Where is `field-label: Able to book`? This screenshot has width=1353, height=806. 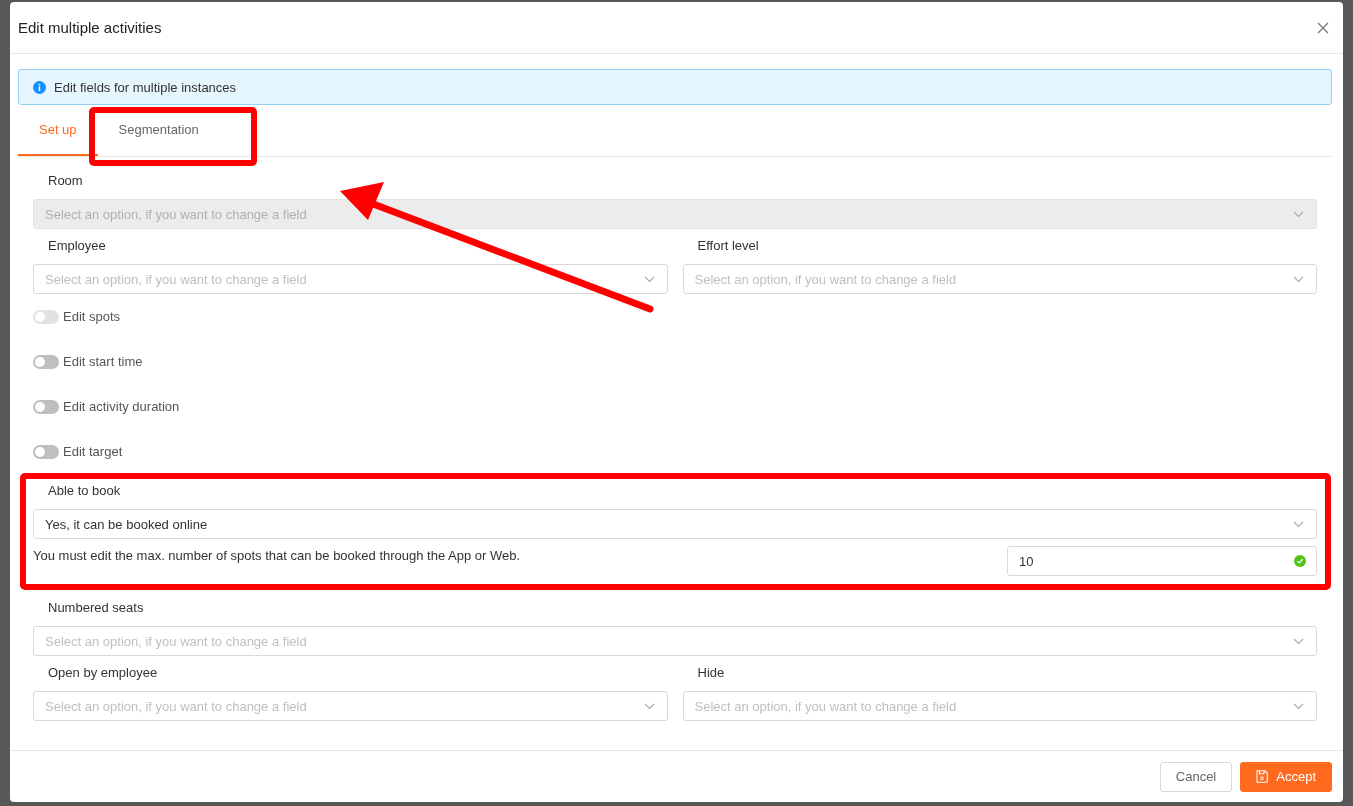
field-label: Able to book is located at coordinates (84, 491).